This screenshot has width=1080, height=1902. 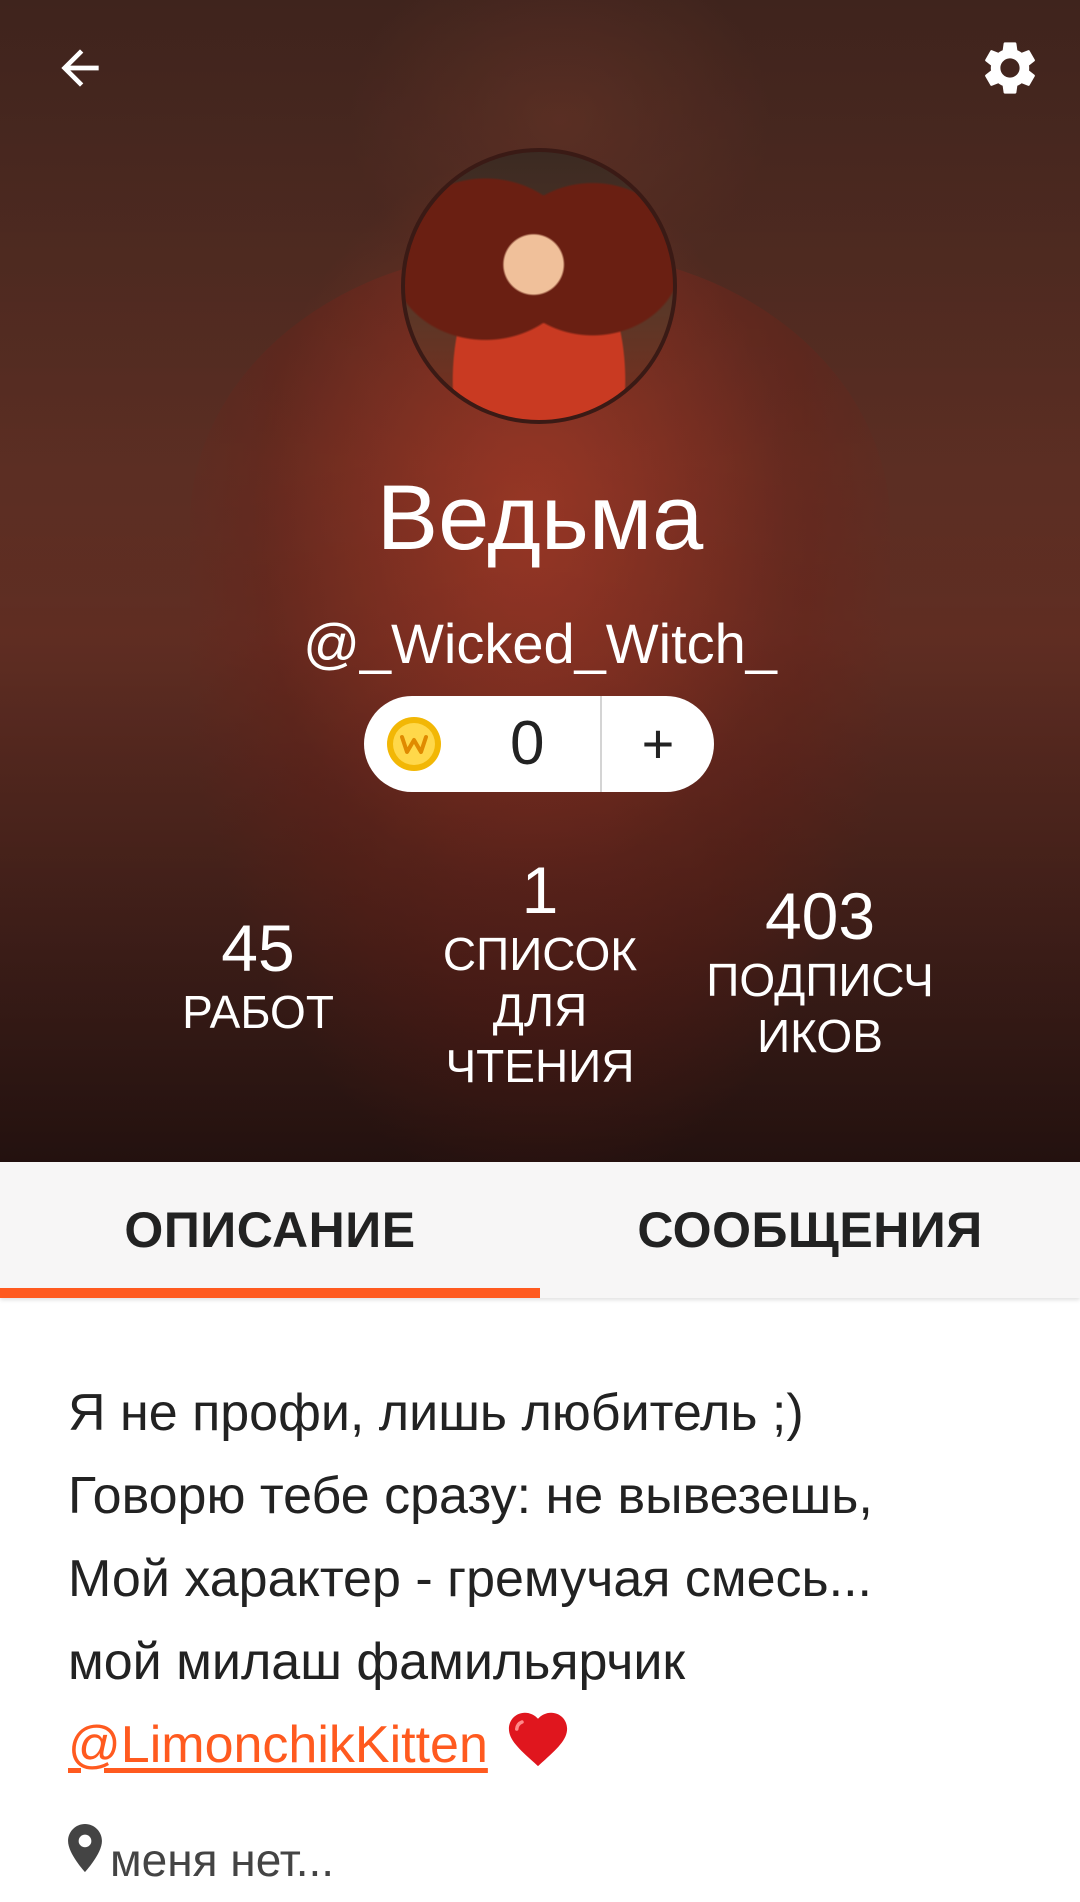 What do you see at coordinates (258, 1012) in the screenshot?
I see `works-label: РАБОТ` at bounding box center [258, 1012].